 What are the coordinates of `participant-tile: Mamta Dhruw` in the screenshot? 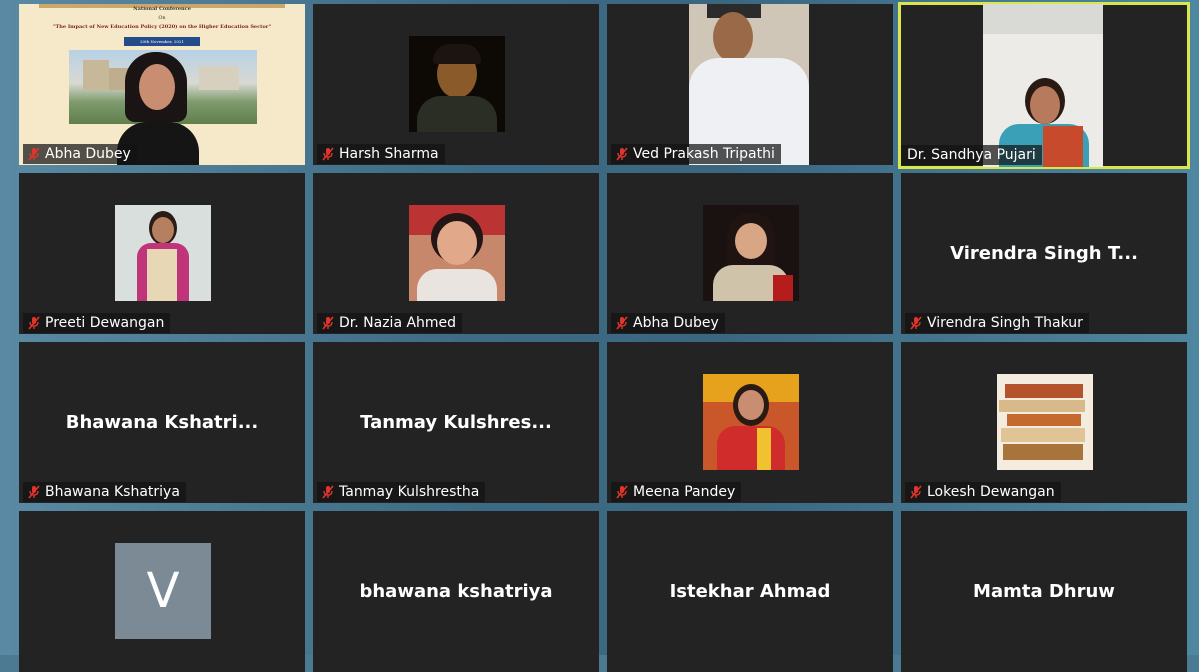 It's located at (1044, 591).